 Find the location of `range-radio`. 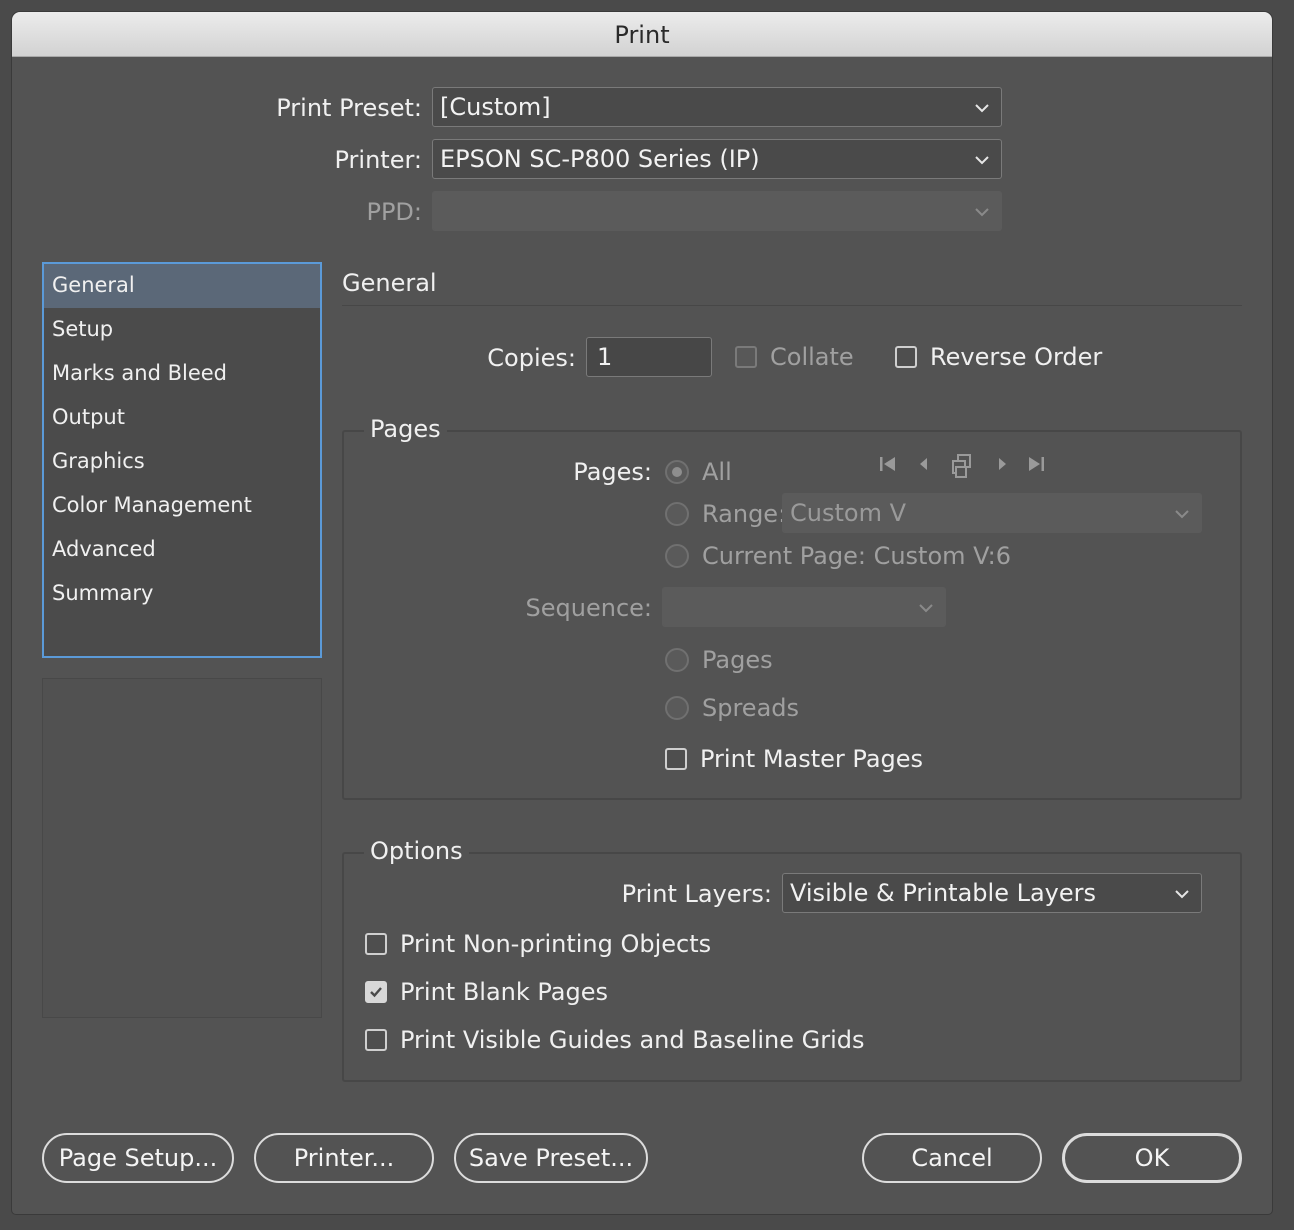

range-radio is located at coordinates (677, 514).